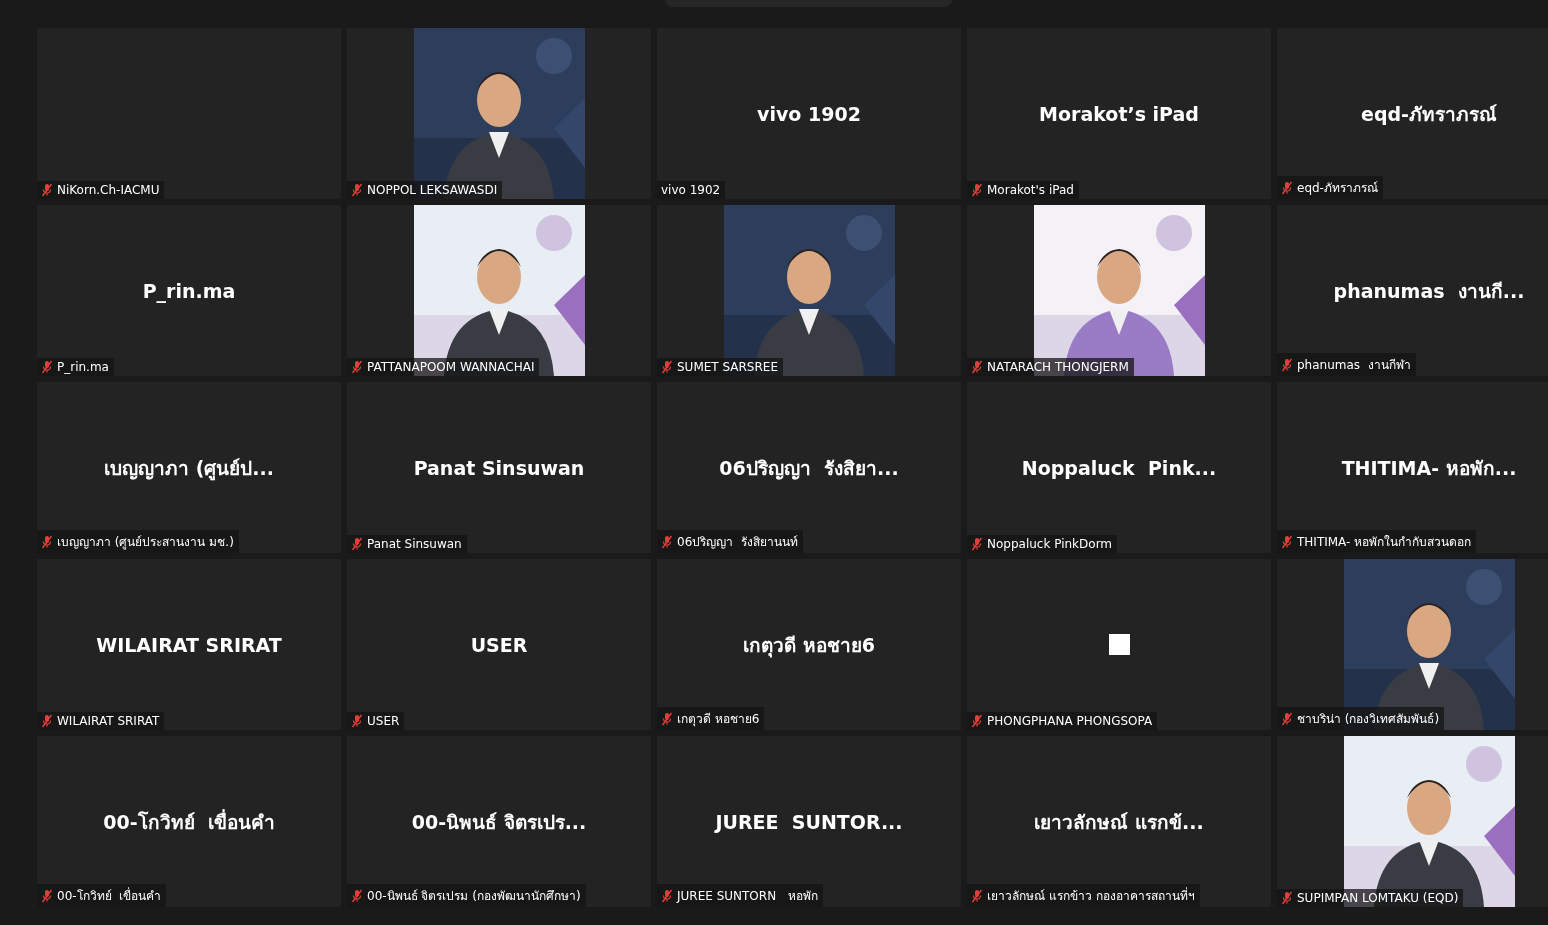 This screenshot has width=1548, height=925. I want to click on participant-name: vivo 1902, so click(809, 113).